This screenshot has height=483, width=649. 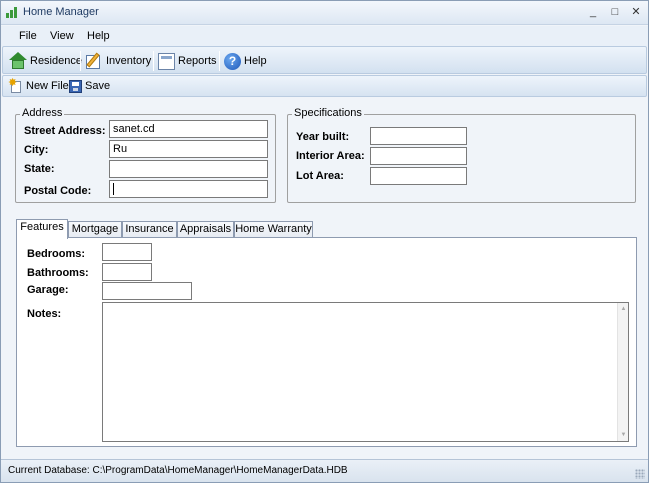 I want to click on garage-input, so click(x=147, y=291).